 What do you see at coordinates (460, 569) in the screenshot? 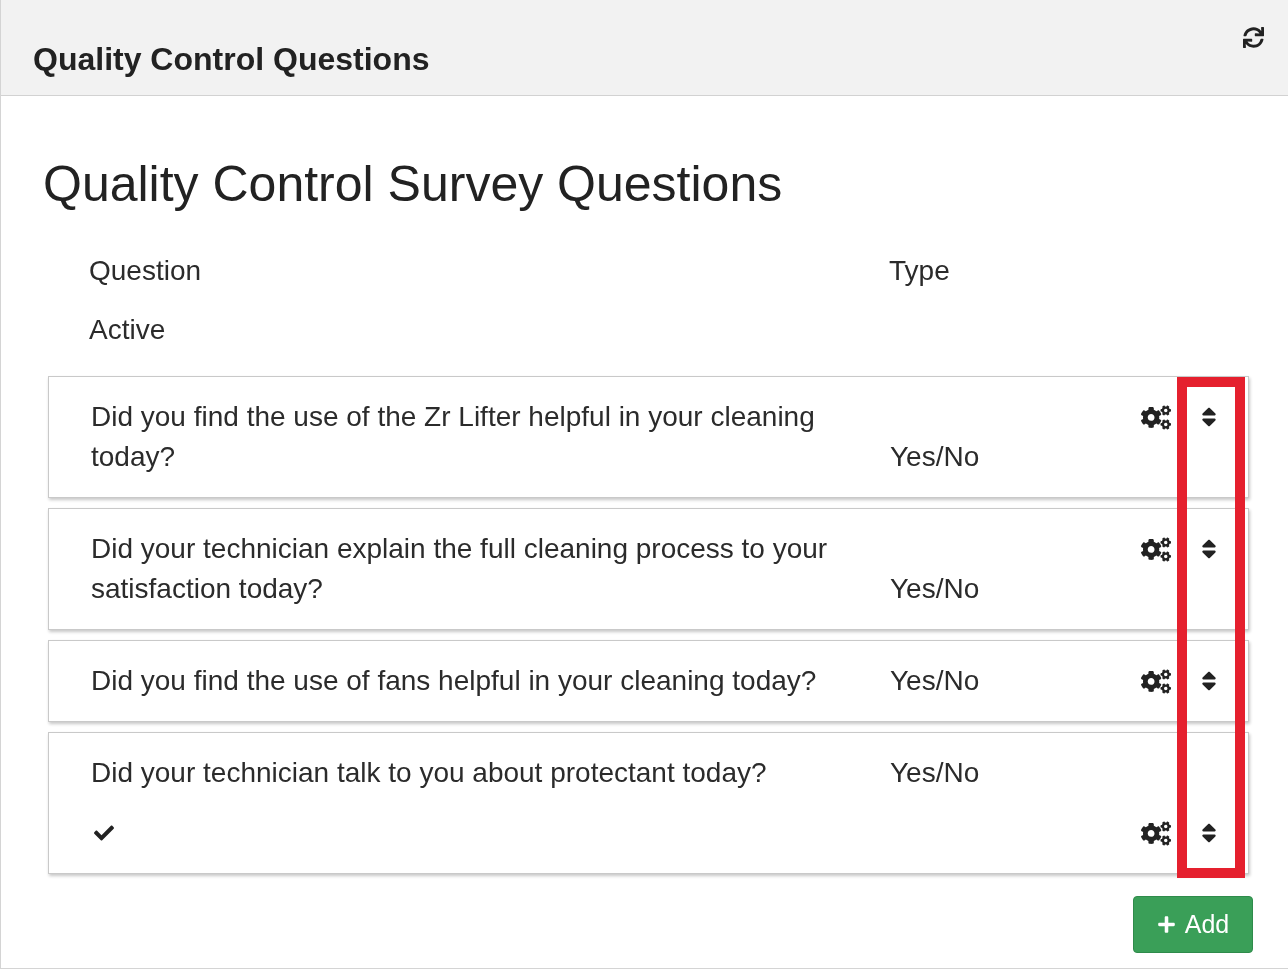
I see `question-text: Did your technician explain the full cleaning process to your satisfaction today?` at bounding box center [460, 569].